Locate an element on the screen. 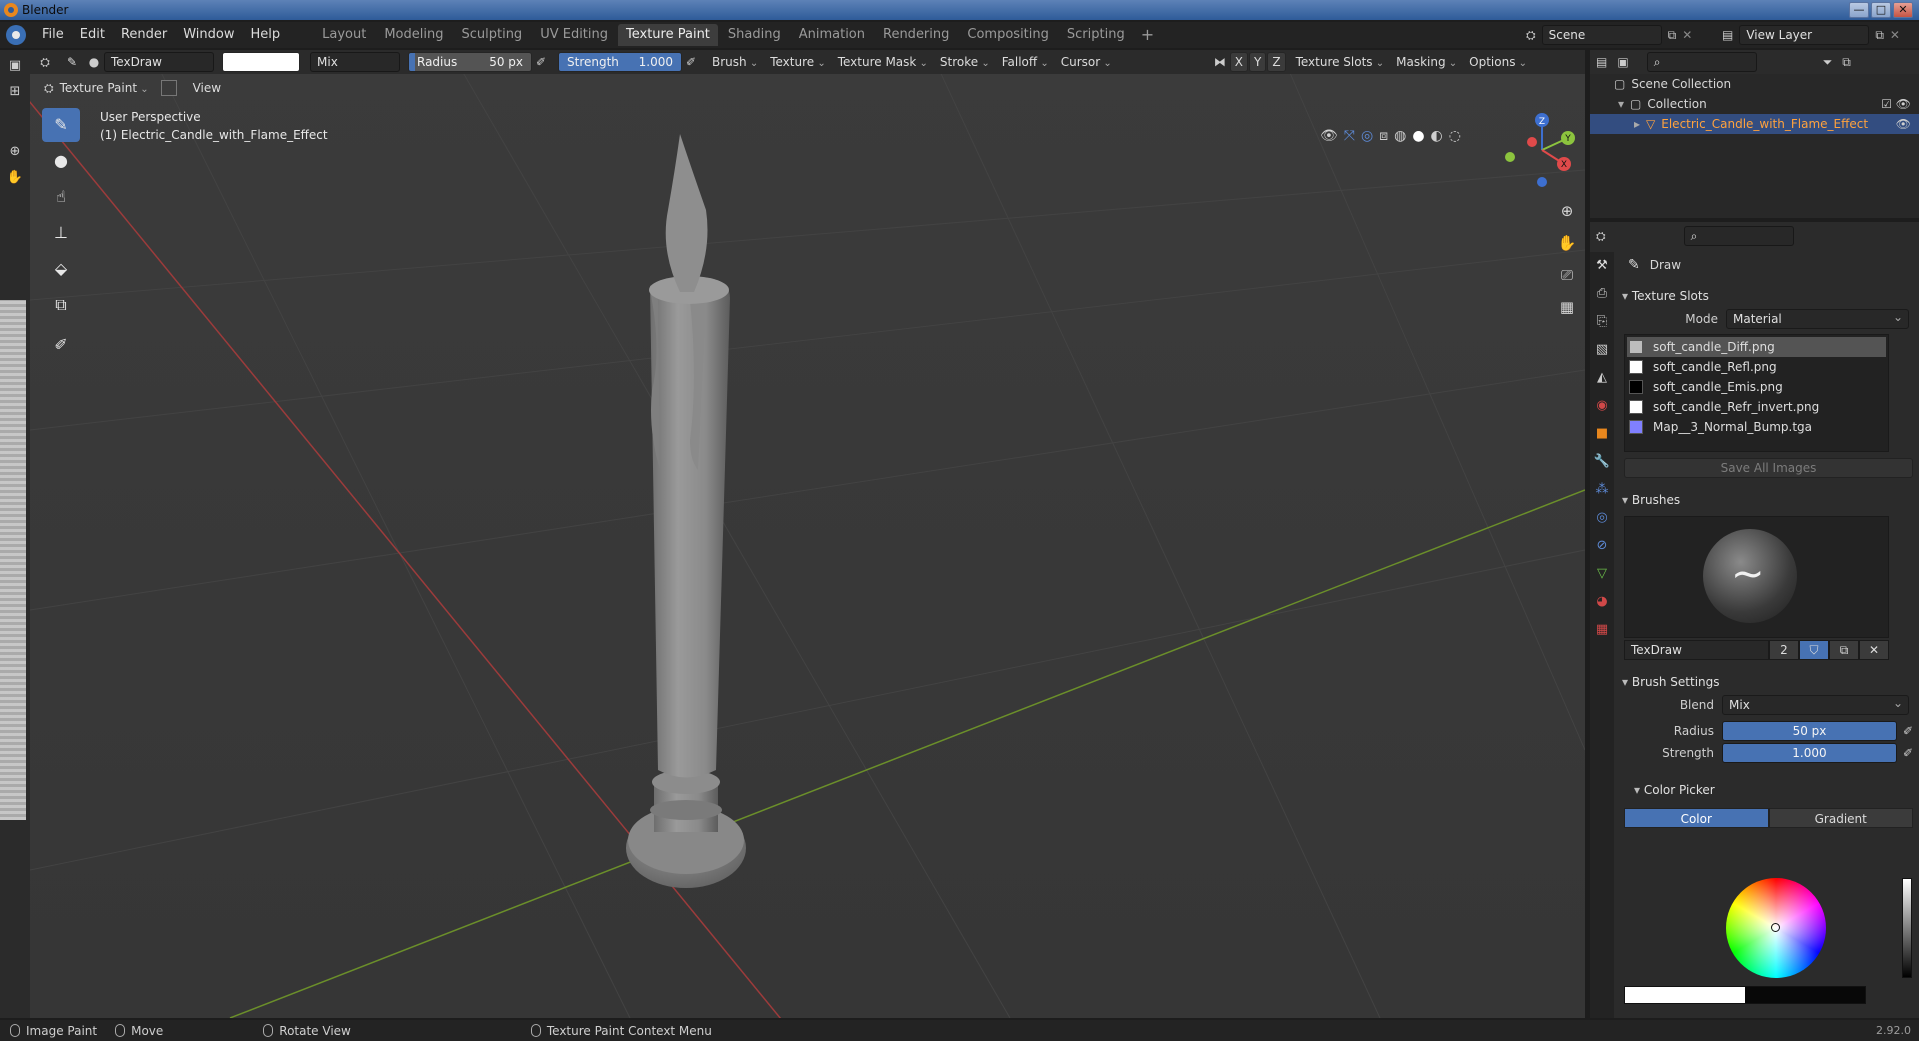 Image resolution: width=1919 pixels, height=1041 pixels. texture-slot-item: soft_candle_Refr_invert.png is located at coordinates (1756, 407).